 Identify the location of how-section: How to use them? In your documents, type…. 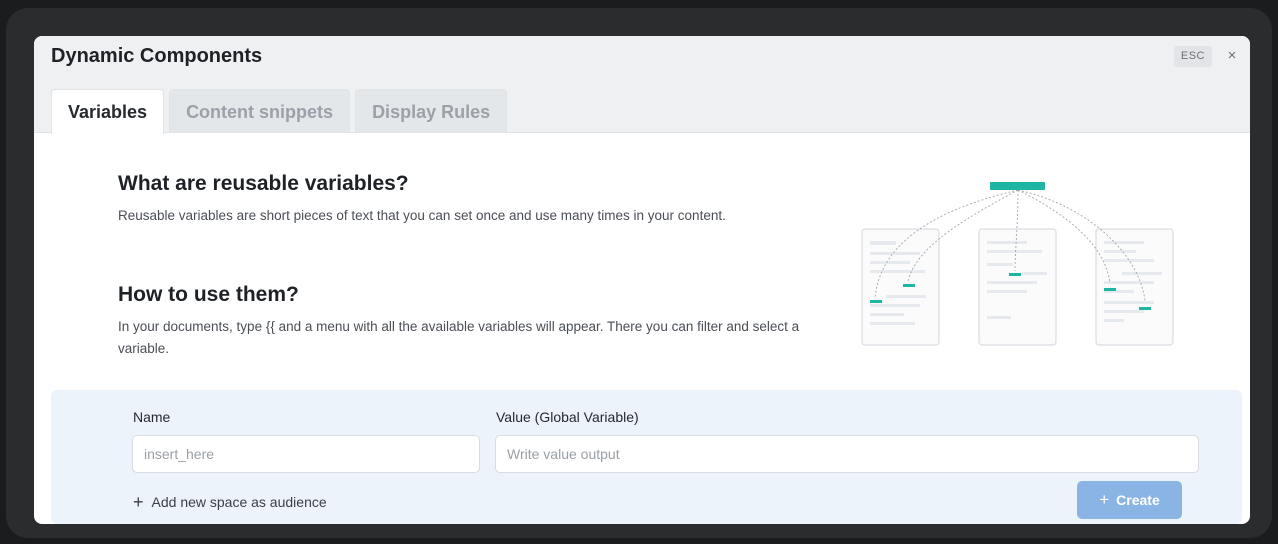
(478, 321).